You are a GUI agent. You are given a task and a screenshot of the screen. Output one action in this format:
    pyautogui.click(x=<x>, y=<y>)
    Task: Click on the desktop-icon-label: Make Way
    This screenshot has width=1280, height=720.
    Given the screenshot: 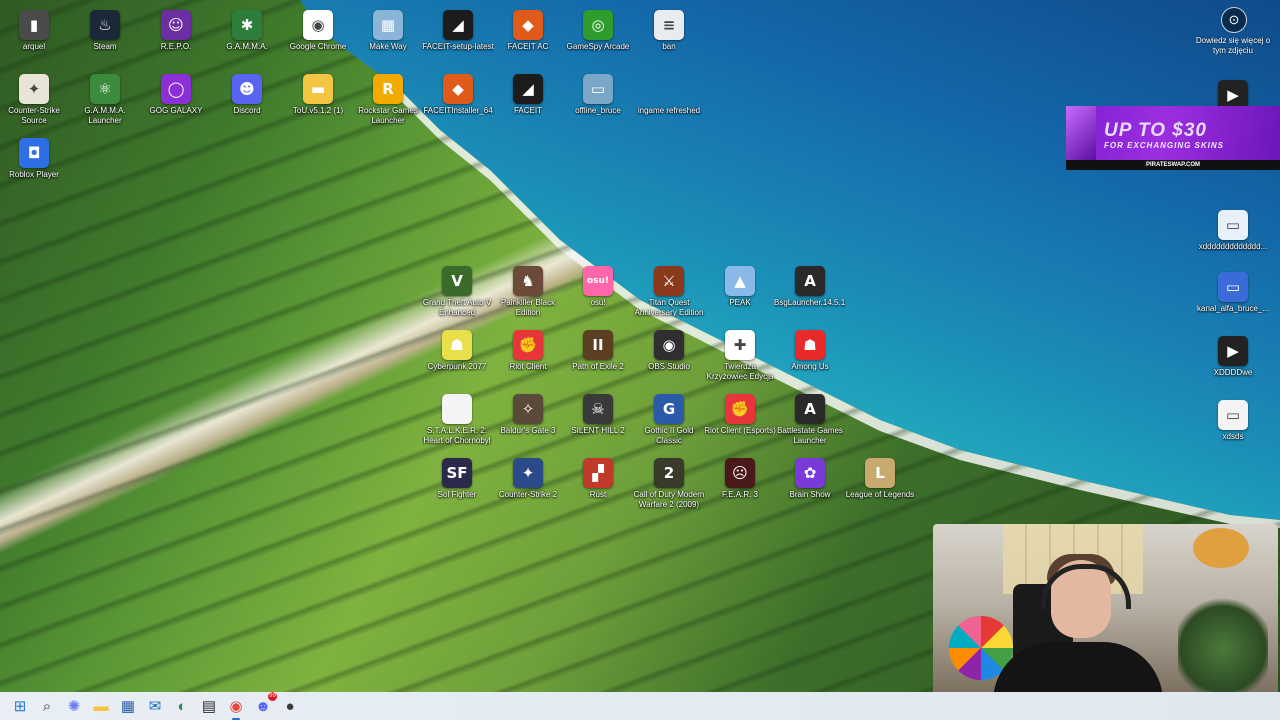 What is the action you would take?
    pyautogui.click(x=388, y=46)
    